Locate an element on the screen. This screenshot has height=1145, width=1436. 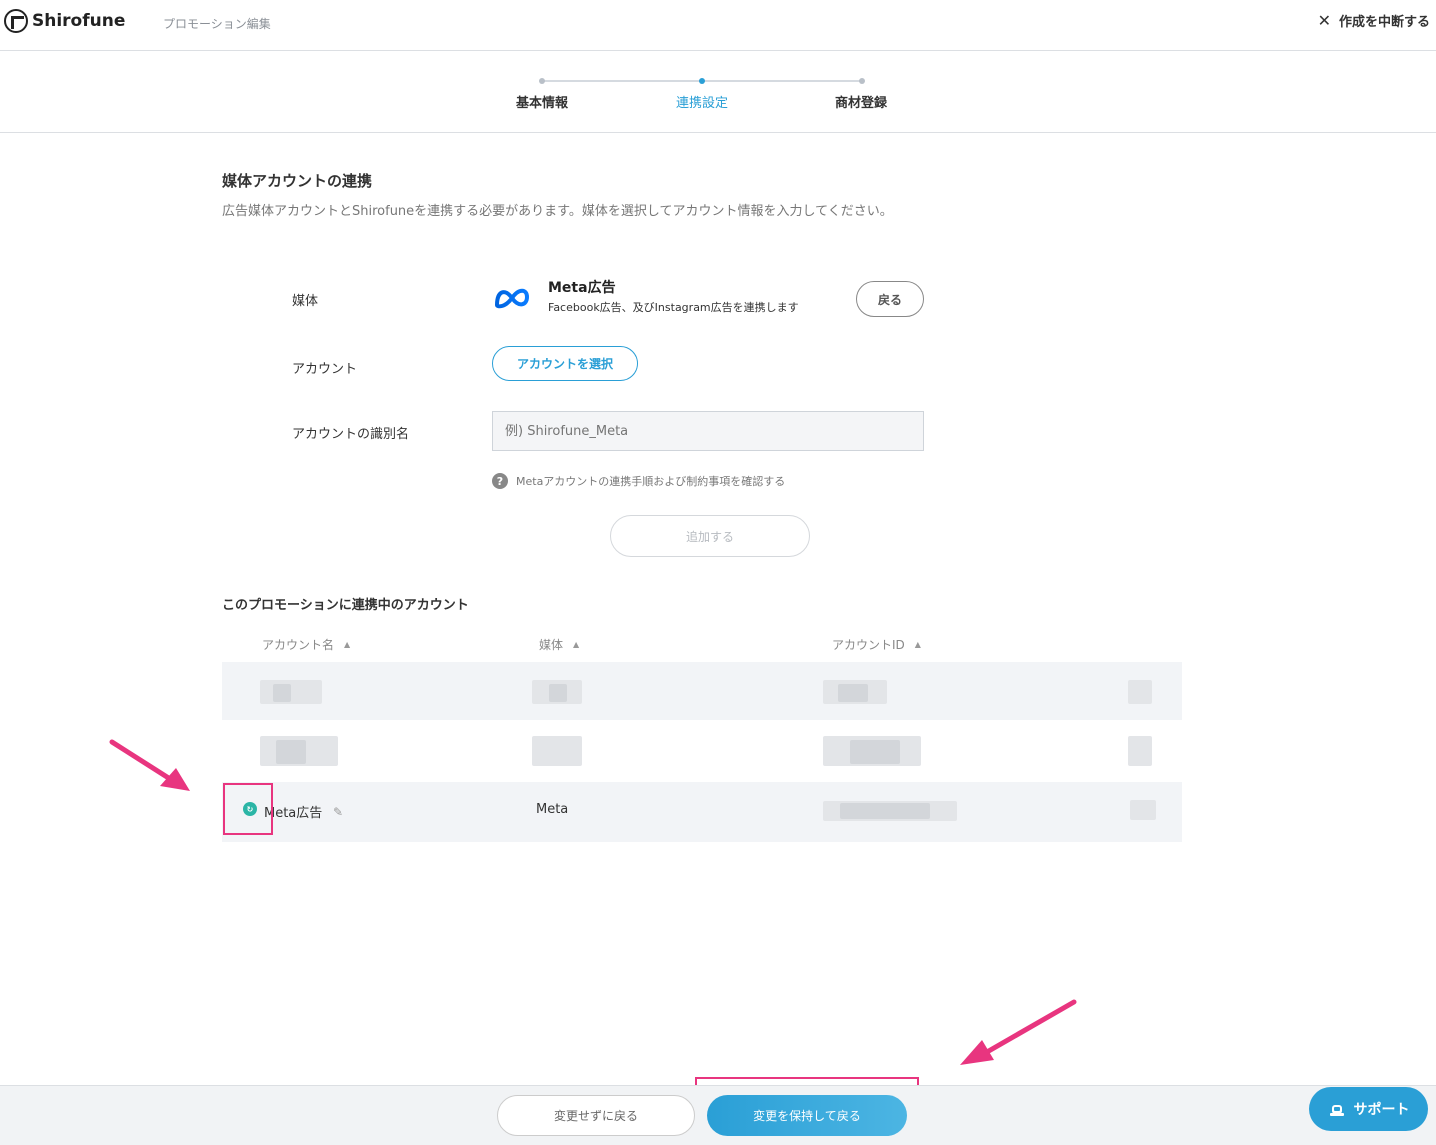
account-alias-input is located at coordinates (708, 431).